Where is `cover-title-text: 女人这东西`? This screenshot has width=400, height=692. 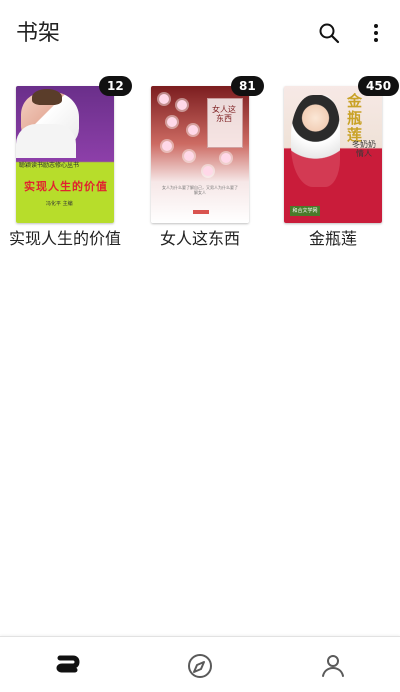 cover-title-text: 女人这东西 is located at coordinates (224, 114).